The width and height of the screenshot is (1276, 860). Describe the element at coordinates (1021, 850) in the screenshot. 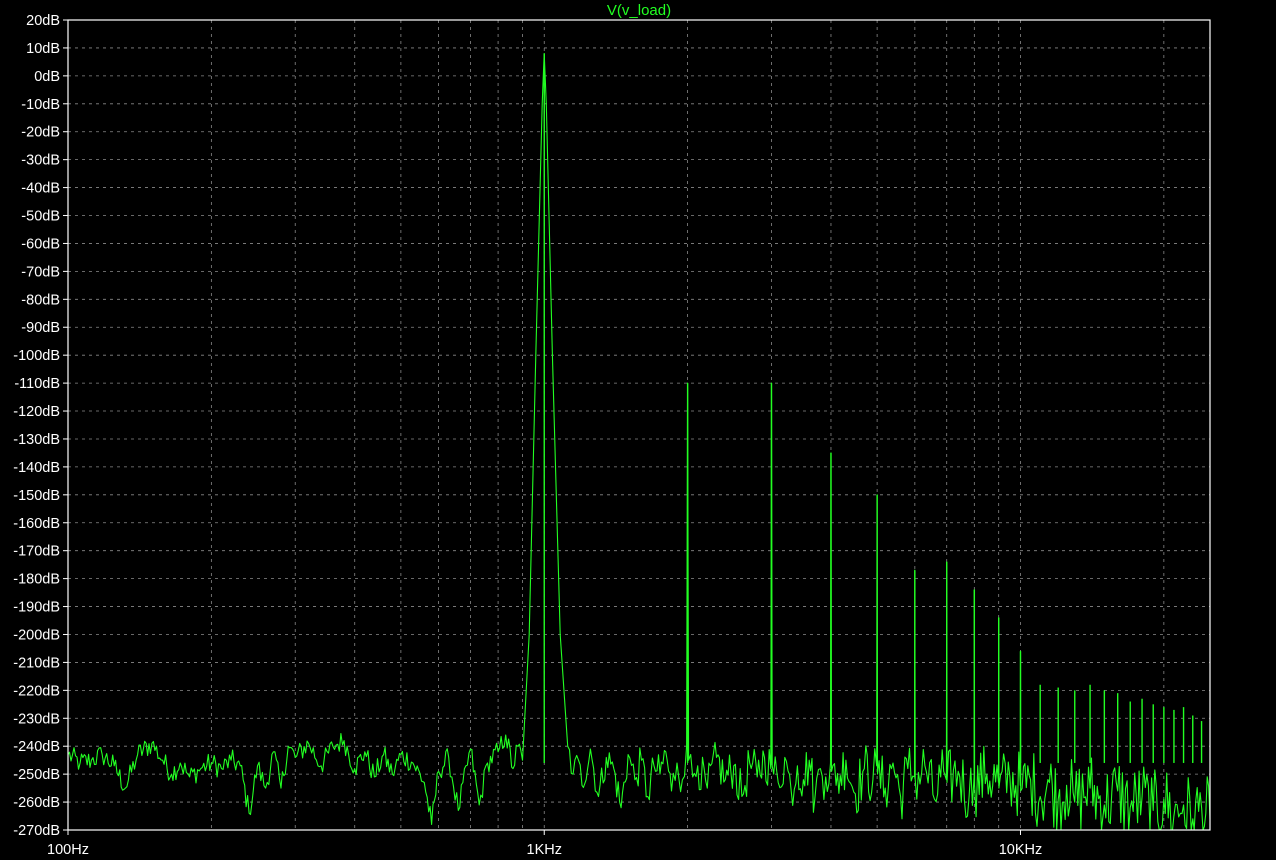

I see `x-tick-label: 10KHz` at that location.